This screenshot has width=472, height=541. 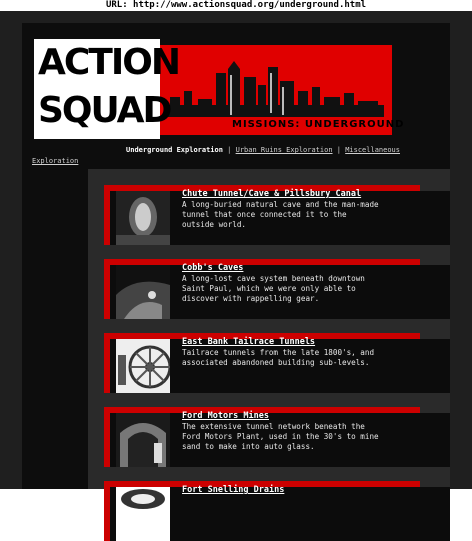 I want to click on tailrace-tunnels-thumbnail, so click(x=143, y=366).